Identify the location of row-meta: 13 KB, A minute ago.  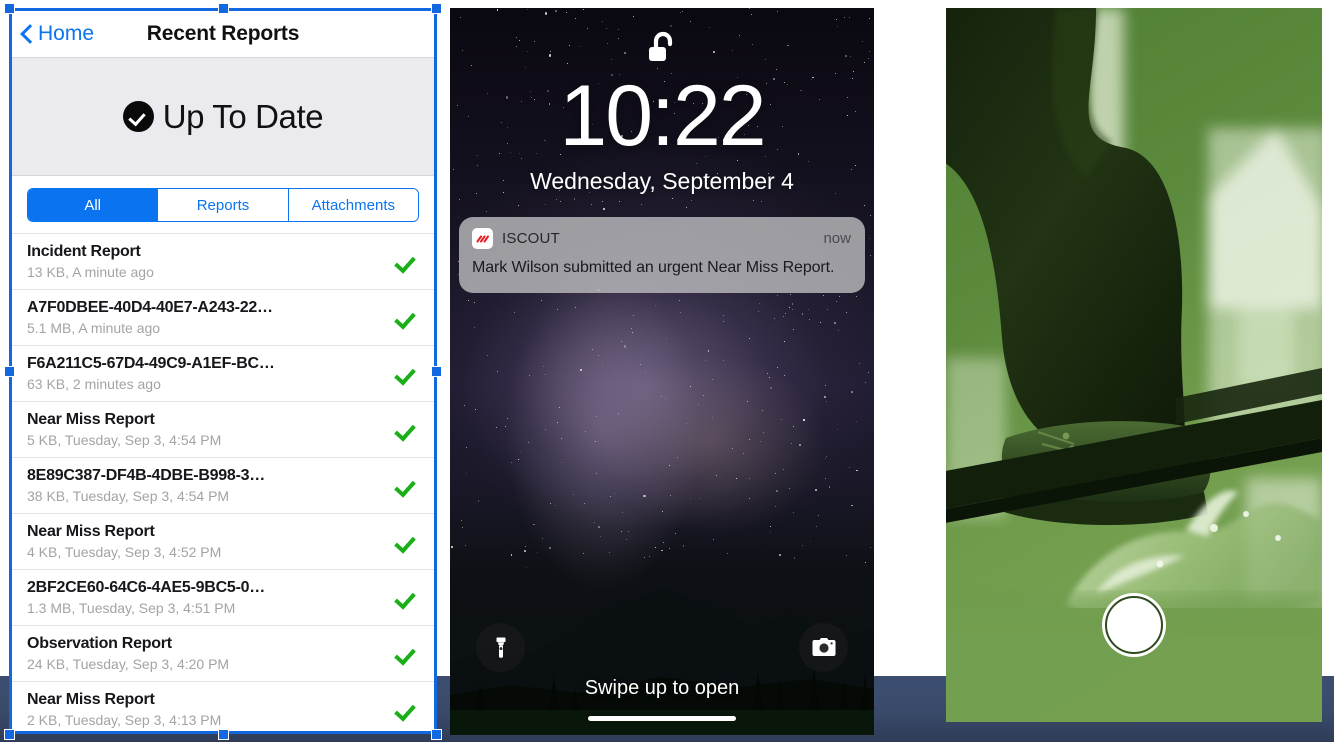
(90, 272).